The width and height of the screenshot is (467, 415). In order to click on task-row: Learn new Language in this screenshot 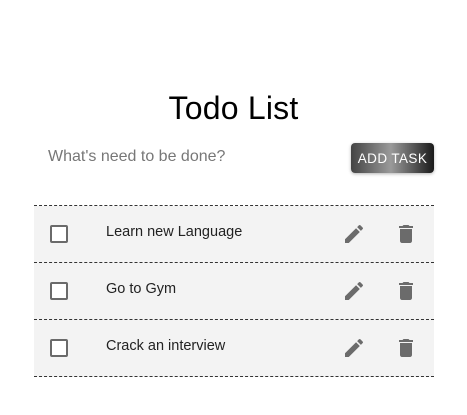, I will do `click(234, 234)`.